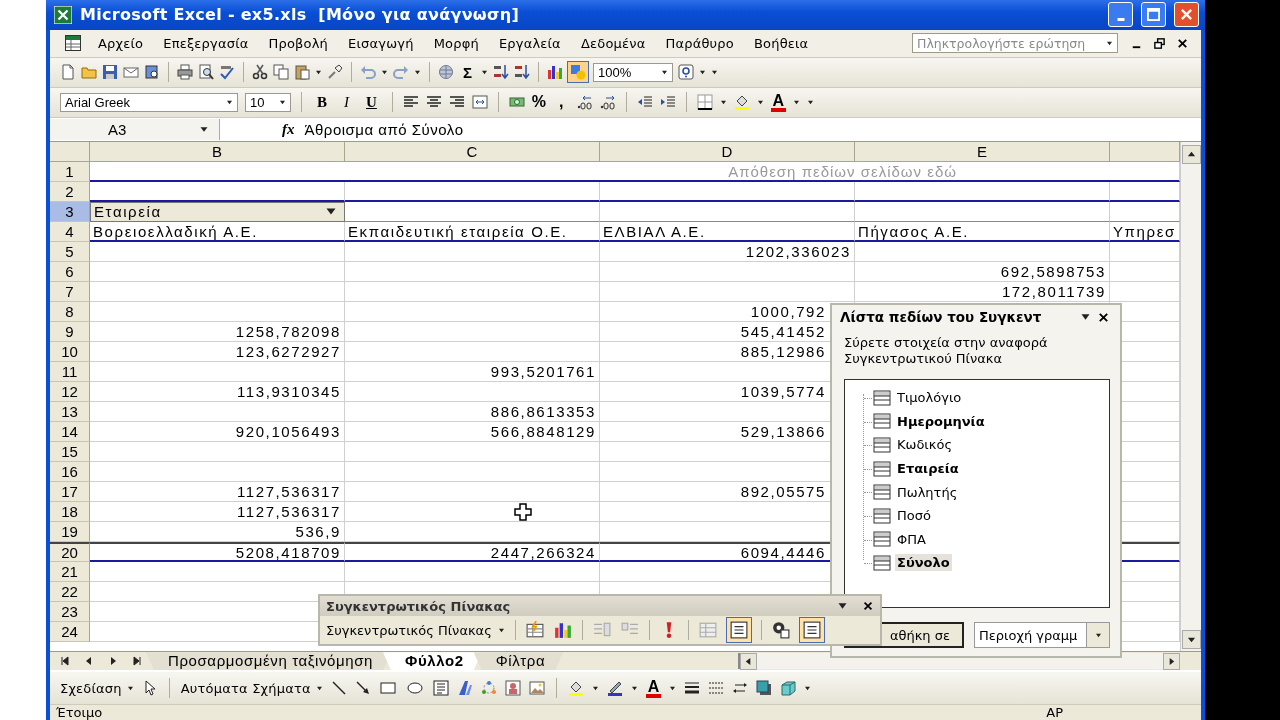 Image resolution: width=1280 pixels, height=720 pixels. I want to click on row-header: 11, so click(70, 371).